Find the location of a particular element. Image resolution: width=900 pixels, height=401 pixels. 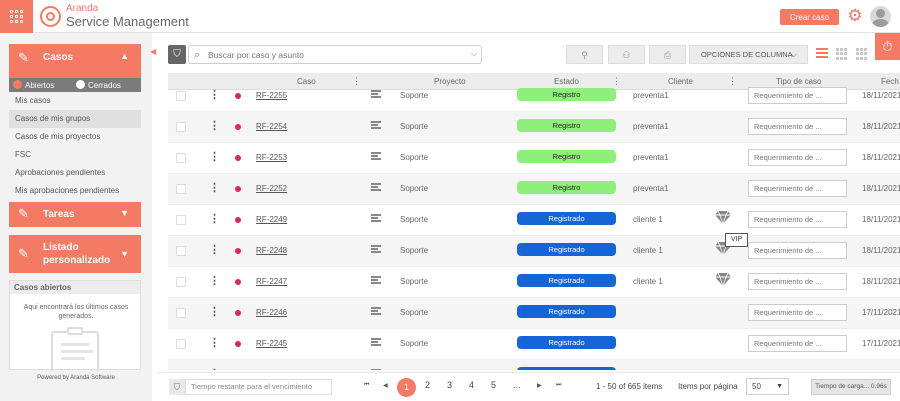

radio-closed is located at coordinates (80, 84).